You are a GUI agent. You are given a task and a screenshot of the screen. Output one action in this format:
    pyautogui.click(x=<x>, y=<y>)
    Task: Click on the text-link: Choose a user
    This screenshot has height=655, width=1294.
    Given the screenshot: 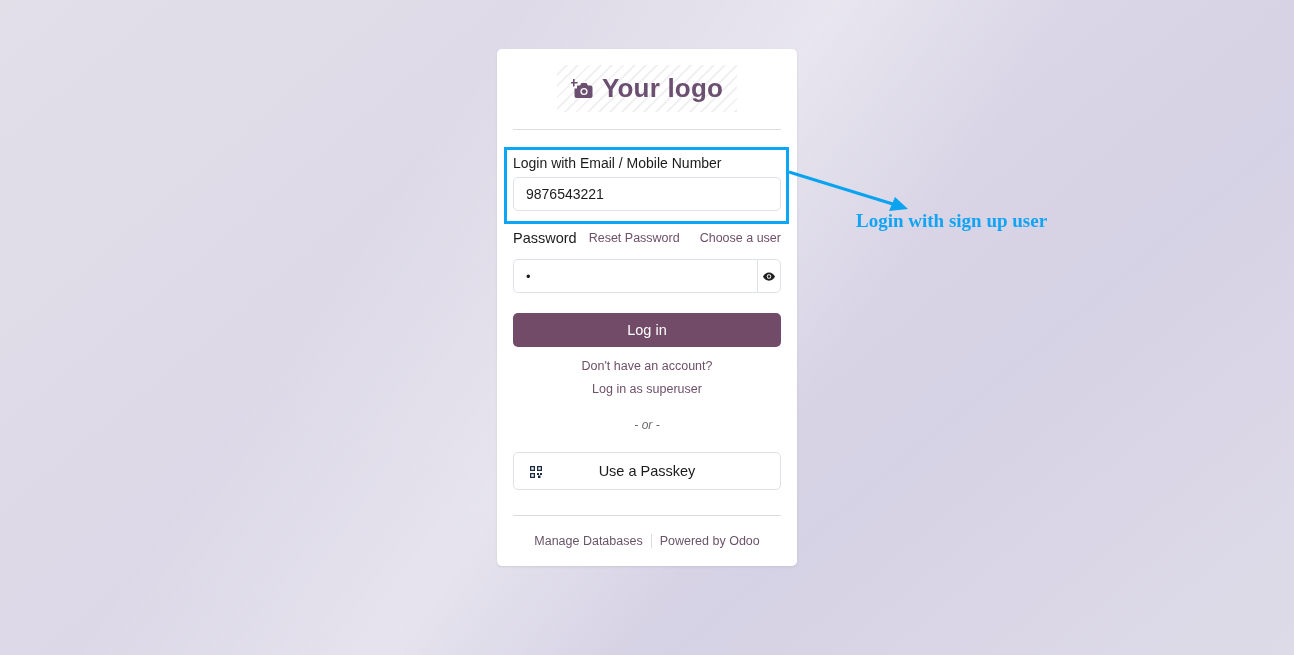 What is the action you would take?
    pyautogui.click(x=740, y=238)
    